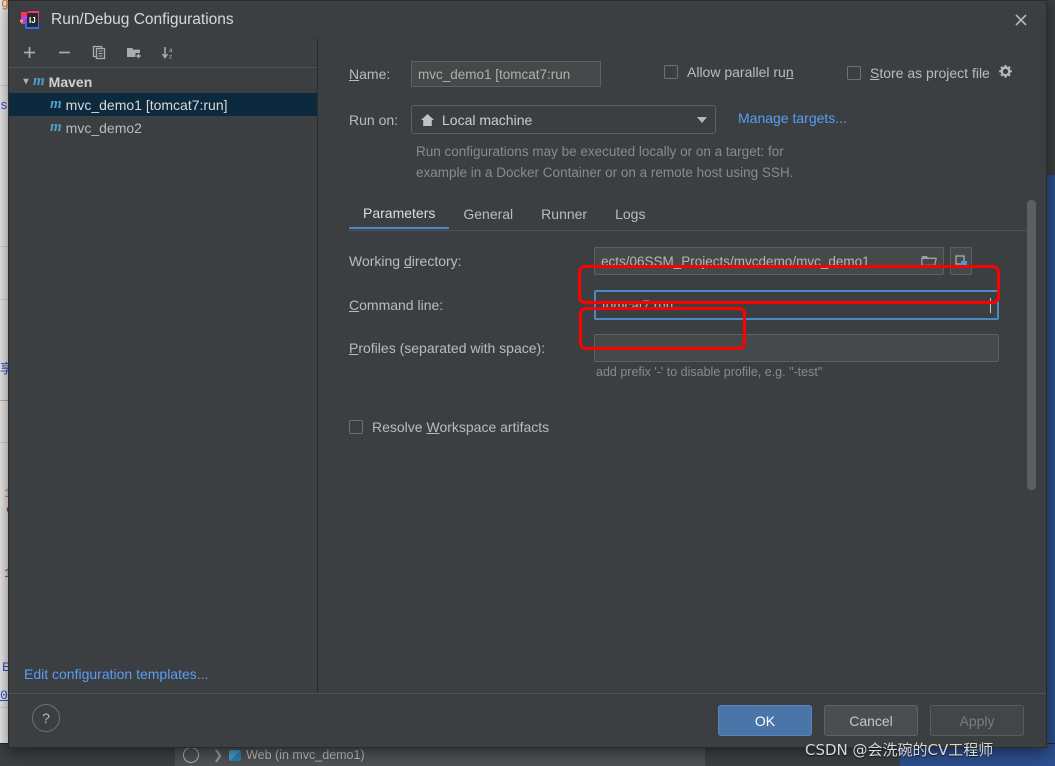  What do you see at coordinates (990, 305) in the screenshot?
I see `text-cursor` at bounding box center [990, 305].